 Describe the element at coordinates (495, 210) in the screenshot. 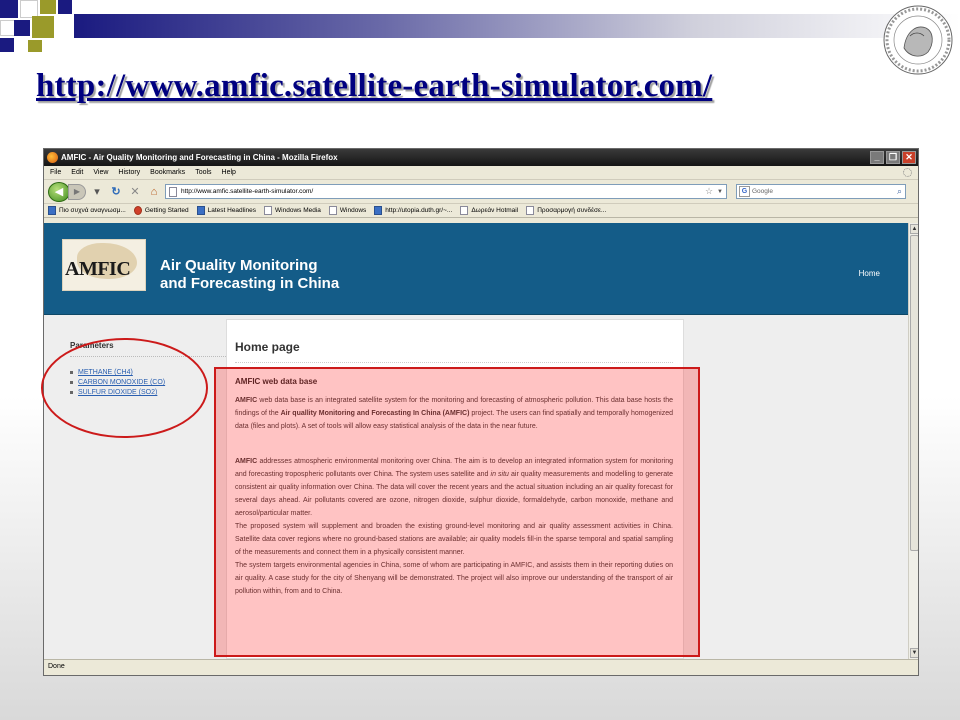

I see `bookmark-label: Δωρεάν Hotmail` at that location.